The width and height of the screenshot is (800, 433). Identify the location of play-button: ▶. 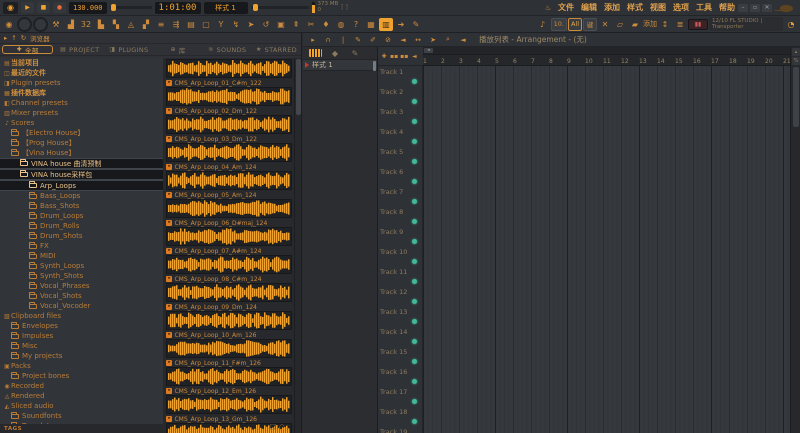
(27, 7).